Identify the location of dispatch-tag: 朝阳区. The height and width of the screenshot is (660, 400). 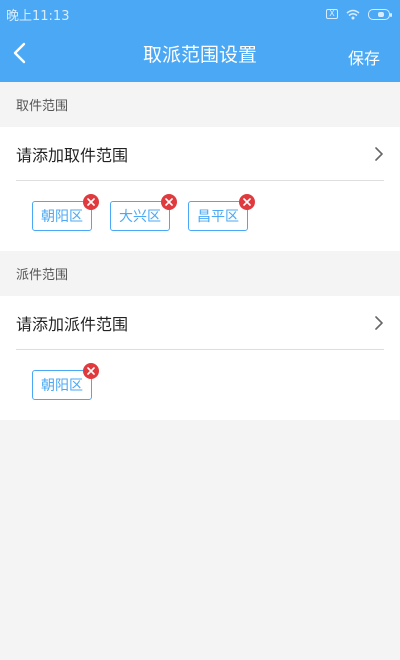
(65, 381).